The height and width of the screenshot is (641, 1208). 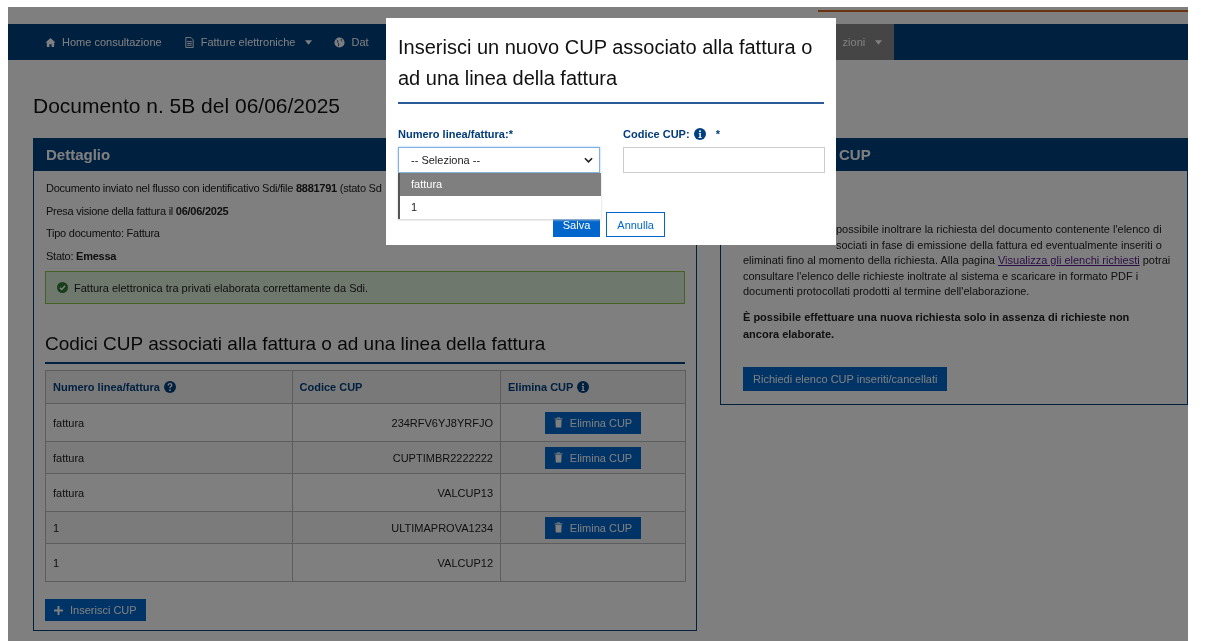 I want to click on note-text: È possibile effettuare una nuova richiesta solo in assenza di richieste non ancora elaborate., so click(x=937, y=325).